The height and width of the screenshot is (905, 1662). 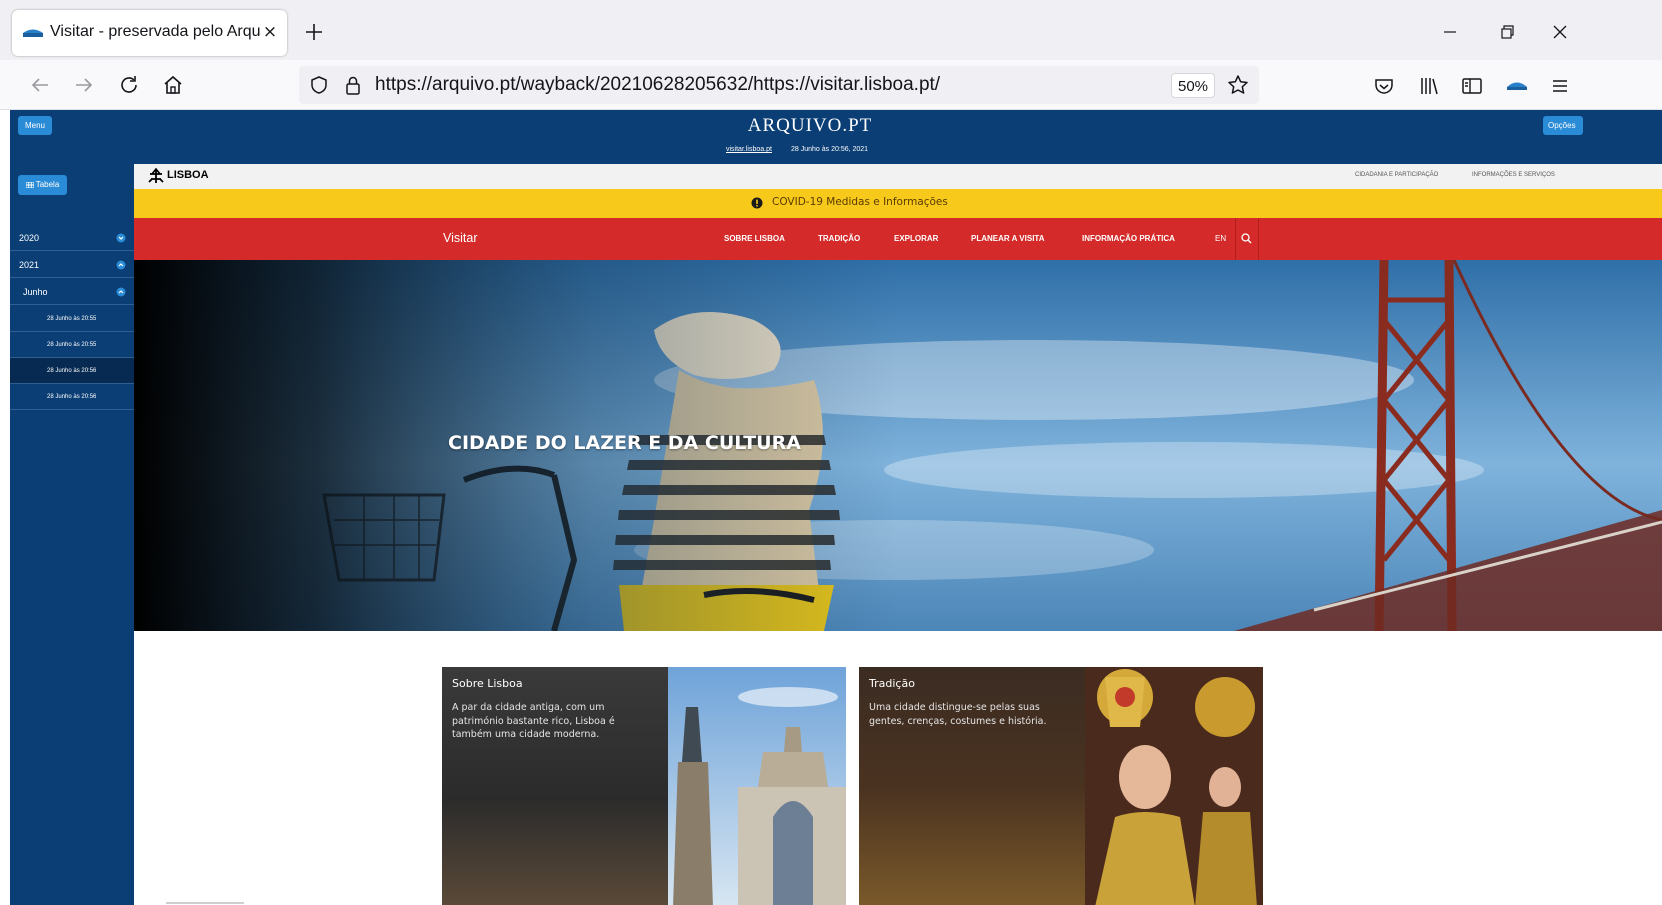 What do you see at coordinates (1507, 32) in the screenshot?
I see `restore-icon` at bounding box center [1507, 32].